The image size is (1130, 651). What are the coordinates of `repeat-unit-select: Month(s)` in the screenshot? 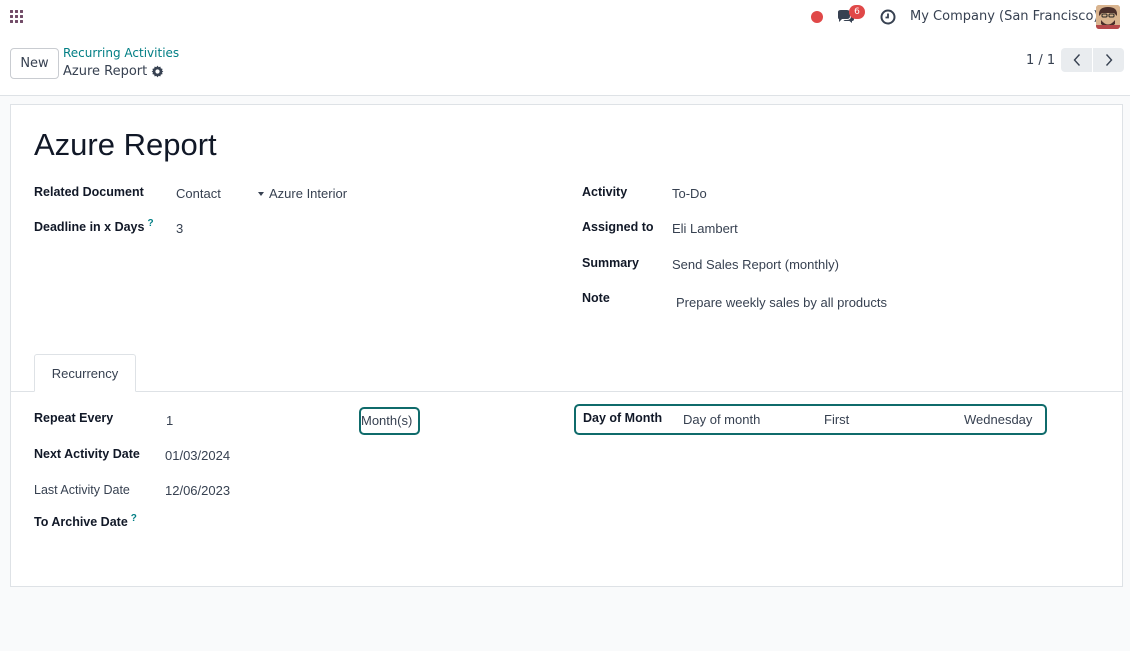 It's located at (389, 421).